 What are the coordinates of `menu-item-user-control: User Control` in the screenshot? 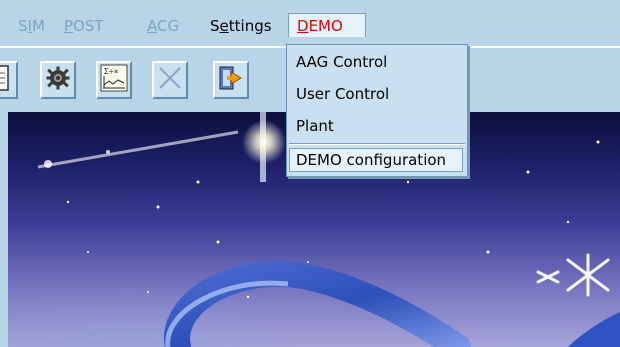 It's located at (342, 94).